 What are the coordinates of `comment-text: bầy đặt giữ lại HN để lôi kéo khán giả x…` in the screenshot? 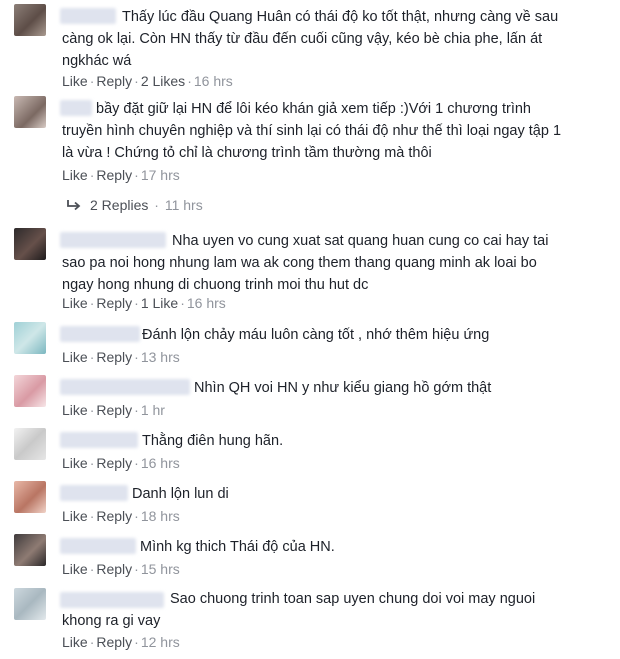 It's located at (312, 131).